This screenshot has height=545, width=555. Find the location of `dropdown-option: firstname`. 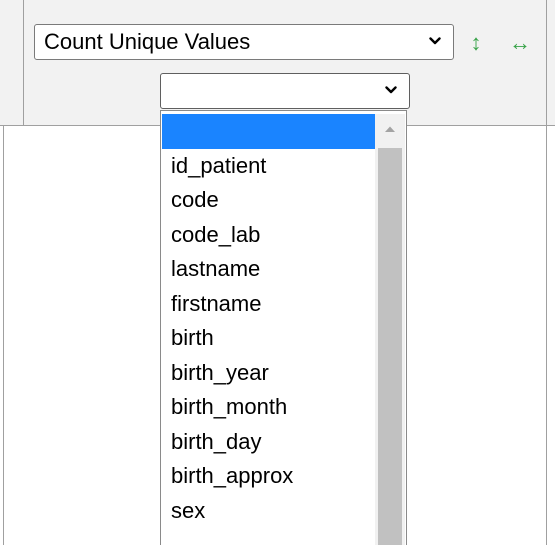

dropdown-option: firstname is located at coordinates (268, 304).